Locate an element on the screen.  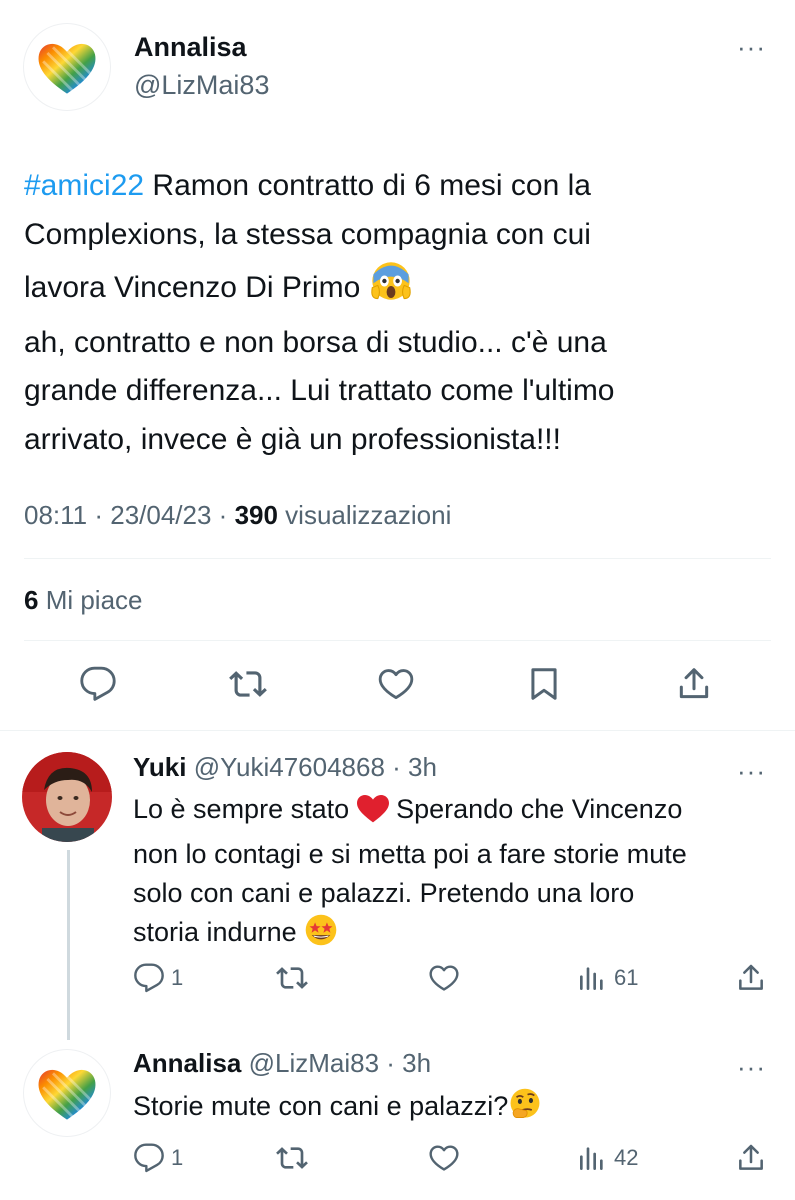
bookmark-icon is located at coordinates (544, 684).